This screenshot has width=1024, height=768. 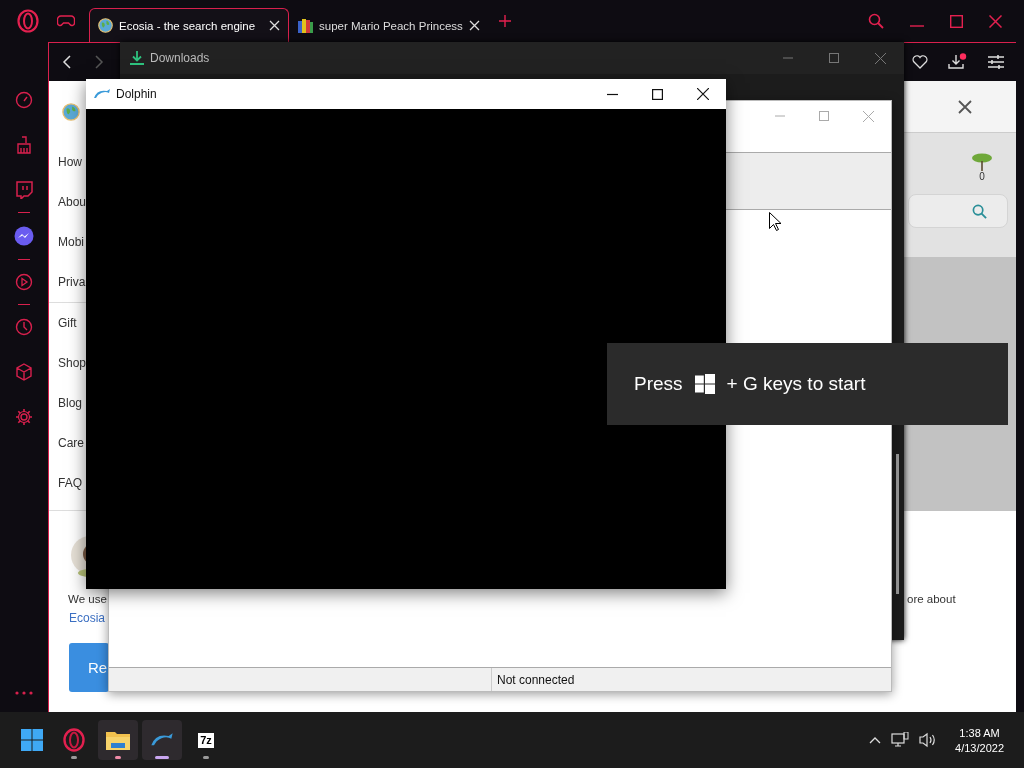 What do you see at coordinates (535, 679) in the screenshot?
I see `status-text: Not connected` at bounding box center [535, 679].